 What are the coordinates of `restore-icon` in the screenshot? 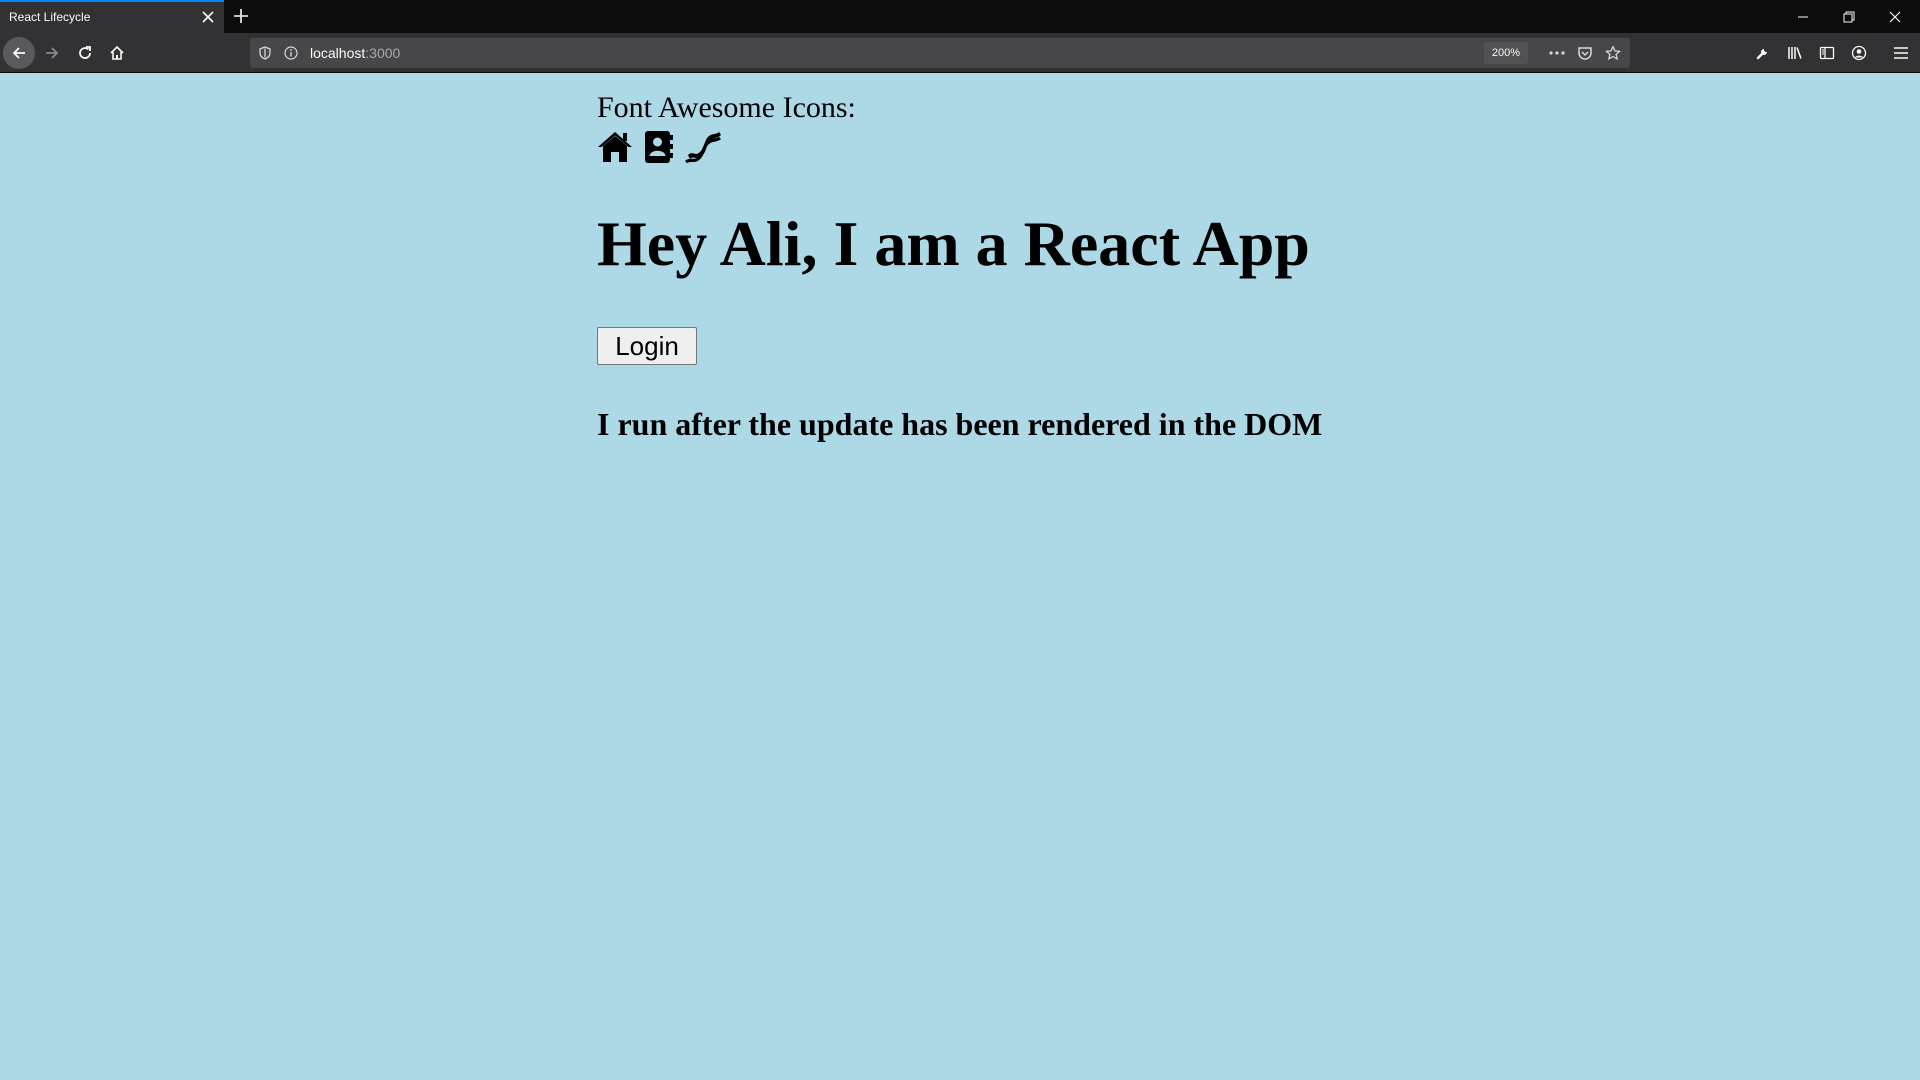 It's located at (1849, 16).